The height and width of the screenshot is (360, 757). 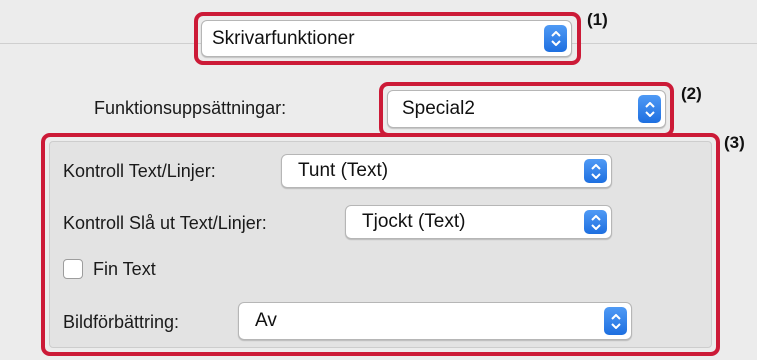 I want to click on text-line-knockout-popup: Tjockt (Text), so click(x=478, y=222).